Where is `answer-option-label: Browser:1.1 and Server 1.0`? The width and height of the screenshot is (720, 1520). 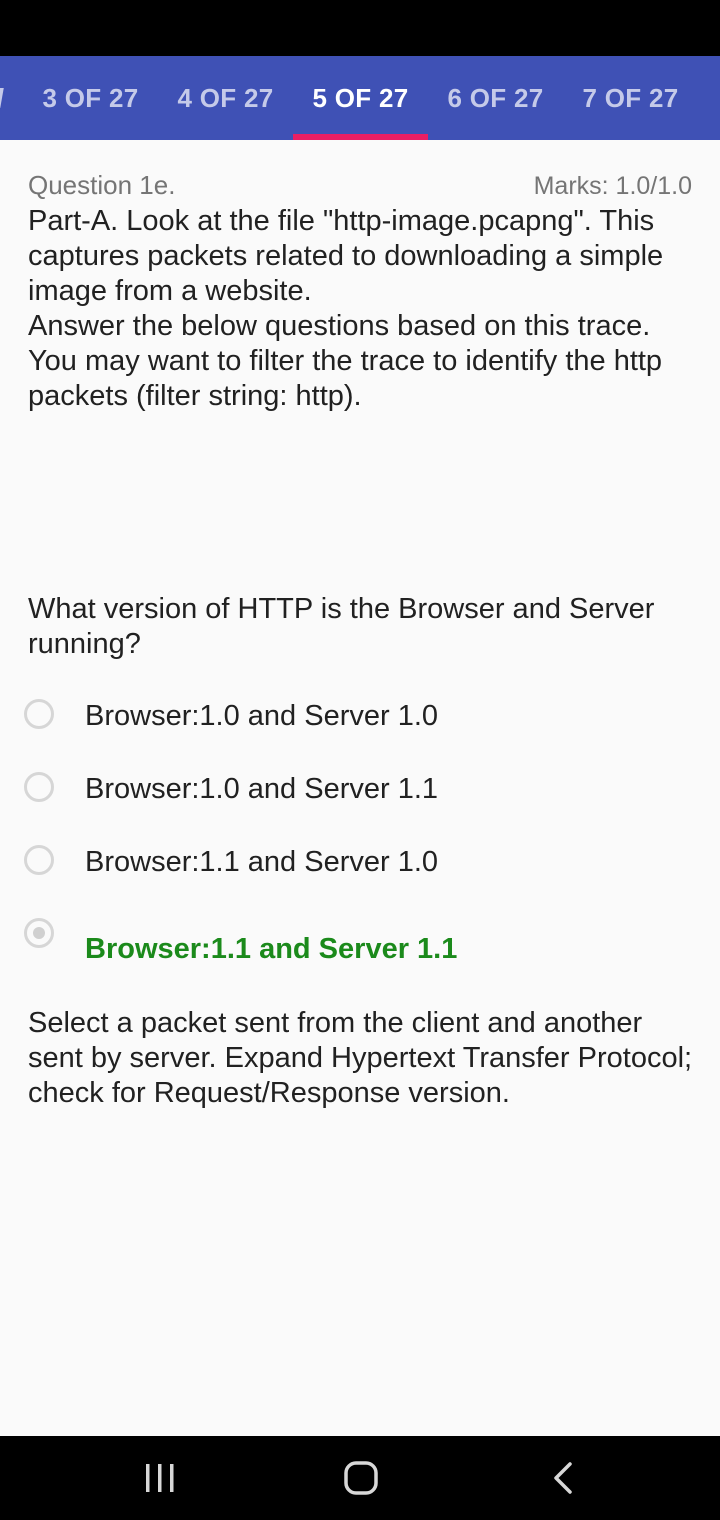 answer-option-label: Browser:1.1 and Server 1.0 is located at coordinates (262, 862).